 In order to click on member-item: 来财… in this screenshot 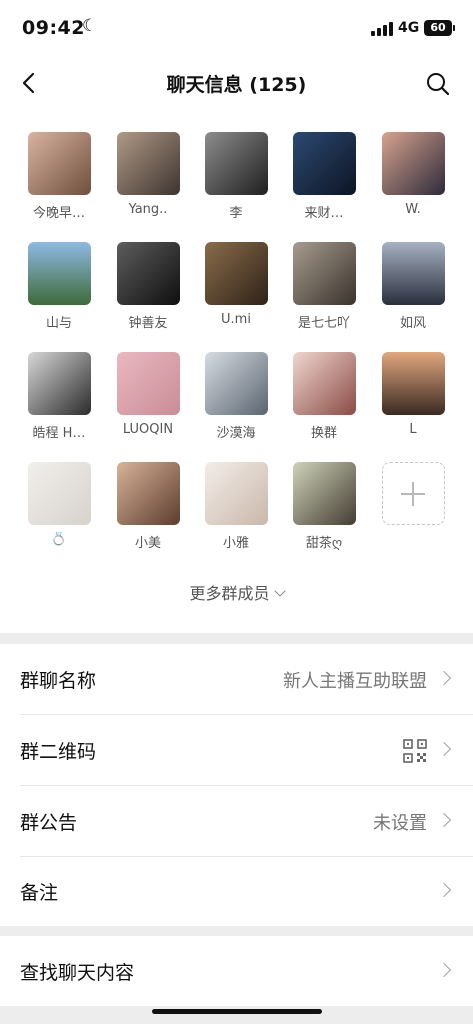, I will do `click(324, 176)`.